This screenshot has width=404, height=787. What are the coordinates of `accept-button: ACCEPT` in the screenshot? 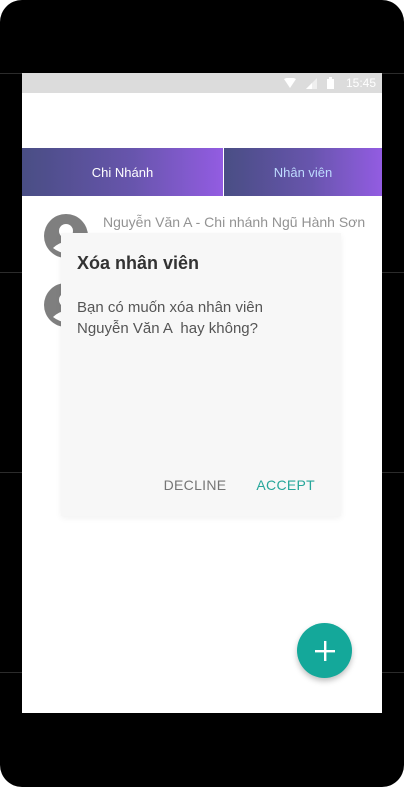 It's located at (285, 485).